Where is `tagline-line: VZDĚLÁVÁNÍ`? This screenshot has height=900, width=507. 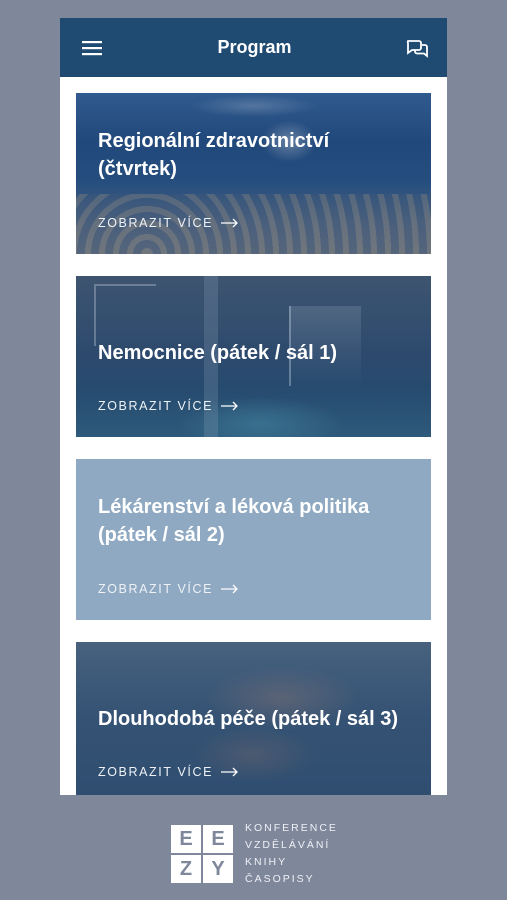
tagline-line: VZDĚLÁVÁNÍ is located at coordinates (288, 845).